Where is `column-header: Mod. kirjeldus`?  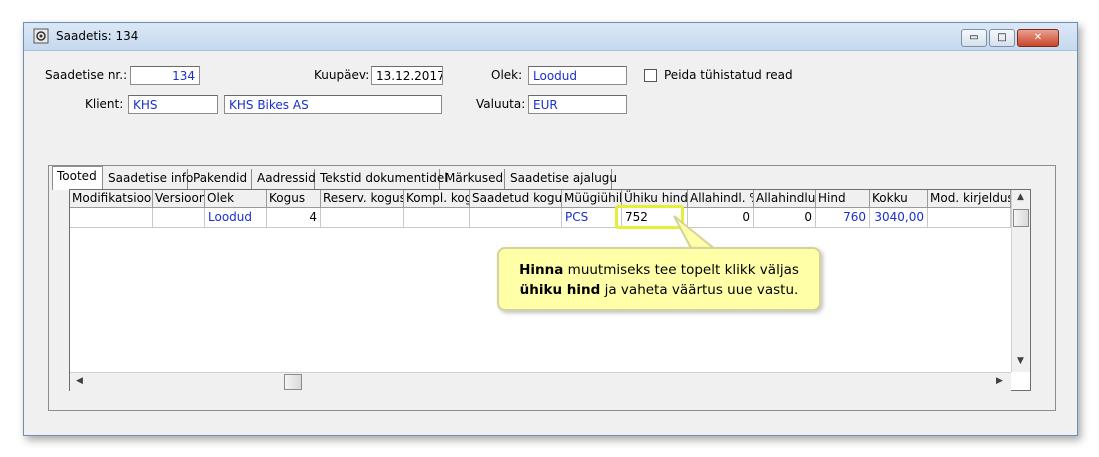
column-header: Mod. kirjeldus is located at coordinates (969, 199).